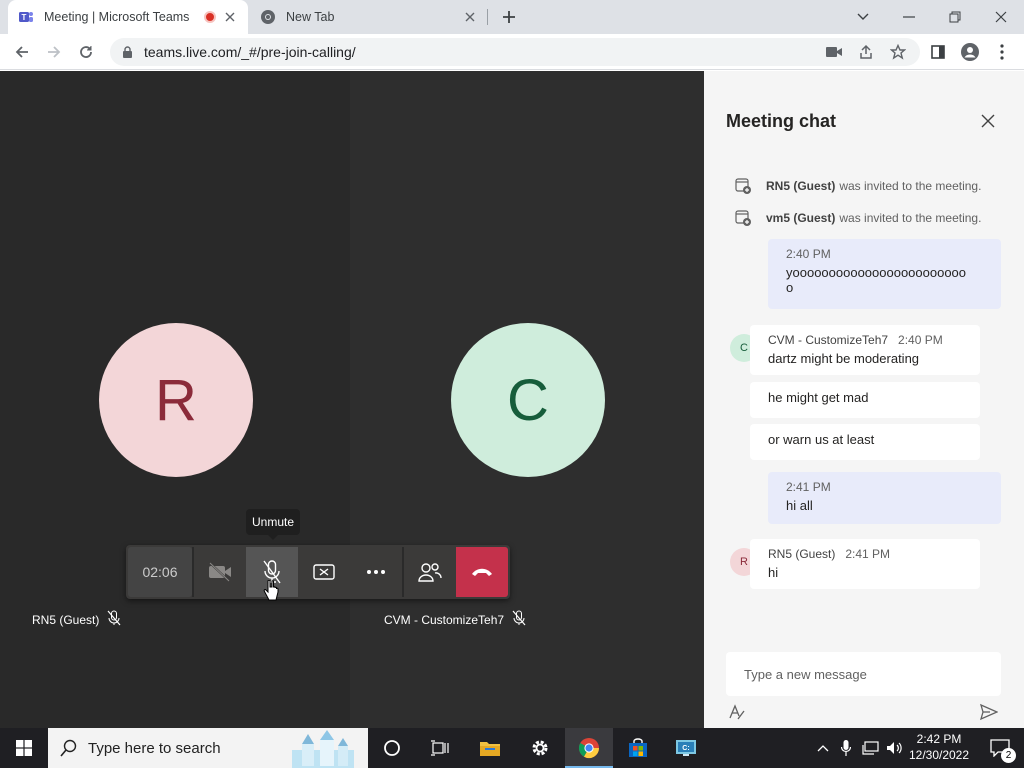  Describe the element at coordinates (938, 52) in the screenshot. I see `side-panel-icon` at that location.